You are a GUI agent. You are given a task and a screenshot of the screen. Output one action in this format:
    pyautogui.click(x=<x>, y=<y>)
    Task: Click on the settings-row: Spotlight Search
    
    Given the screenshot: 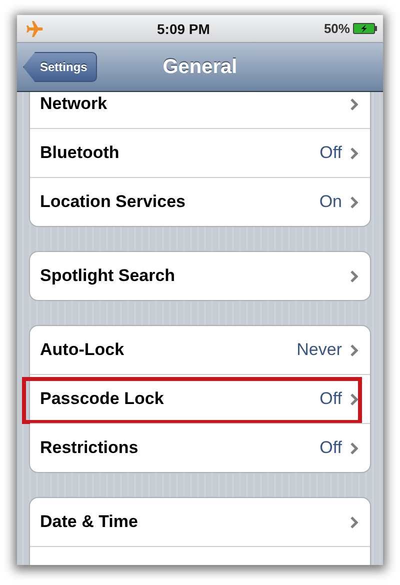 What is the action you would take?
    pyautogui.click(x=200, y=276)
    